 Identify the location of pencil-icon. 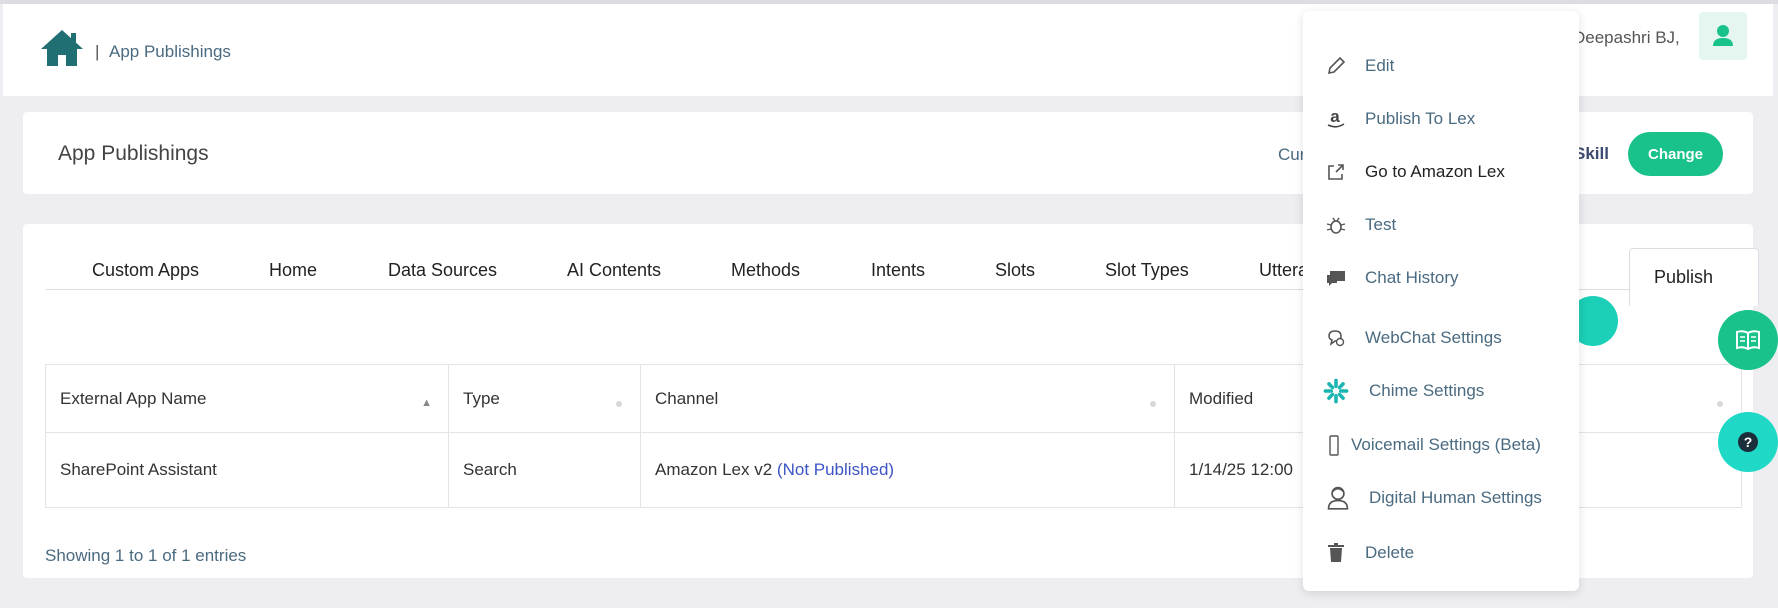
(1336, 65).